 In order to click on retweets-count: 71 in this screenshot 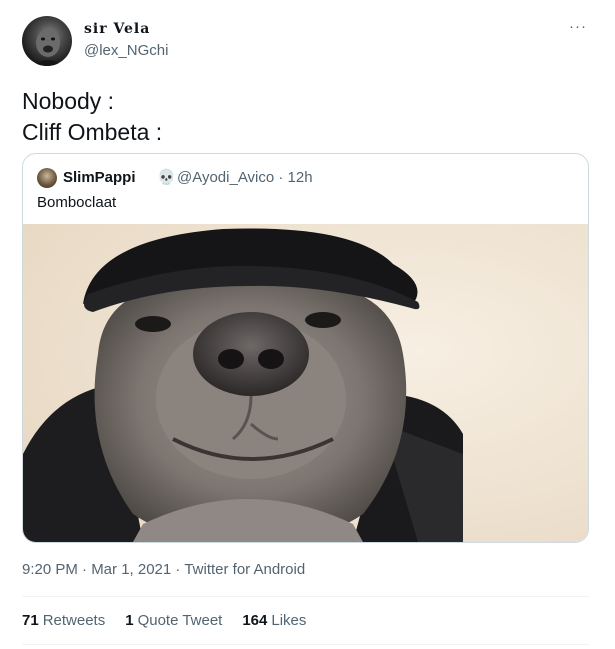, I will do `click(30, 620)`.